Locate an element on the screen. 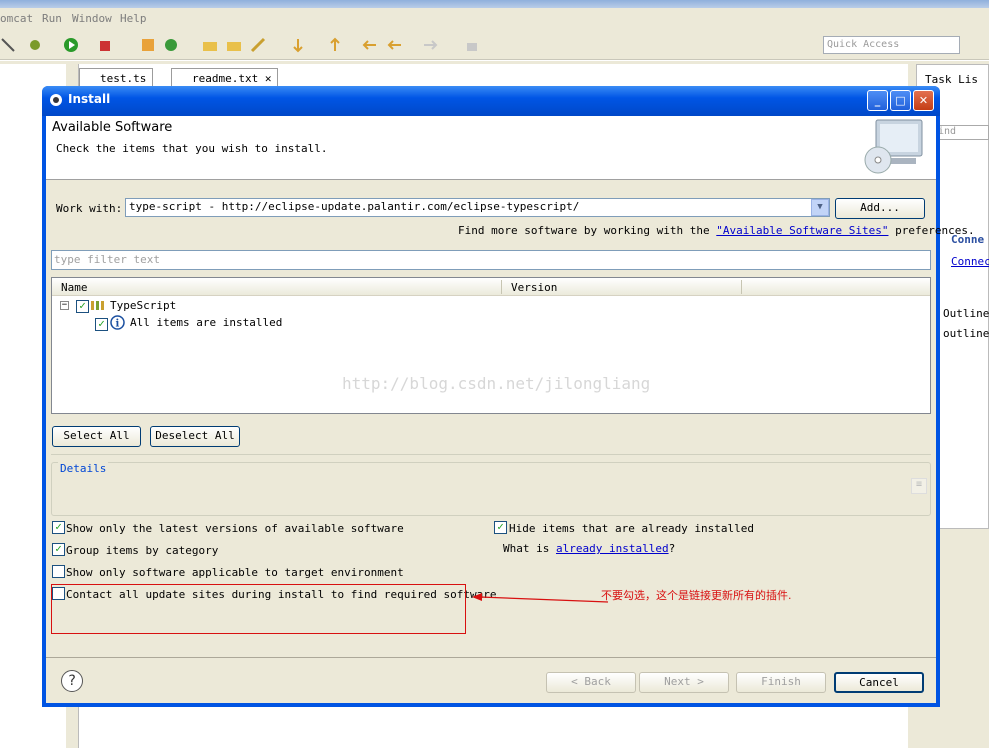  run-icon is located at coordinates (71, 45).